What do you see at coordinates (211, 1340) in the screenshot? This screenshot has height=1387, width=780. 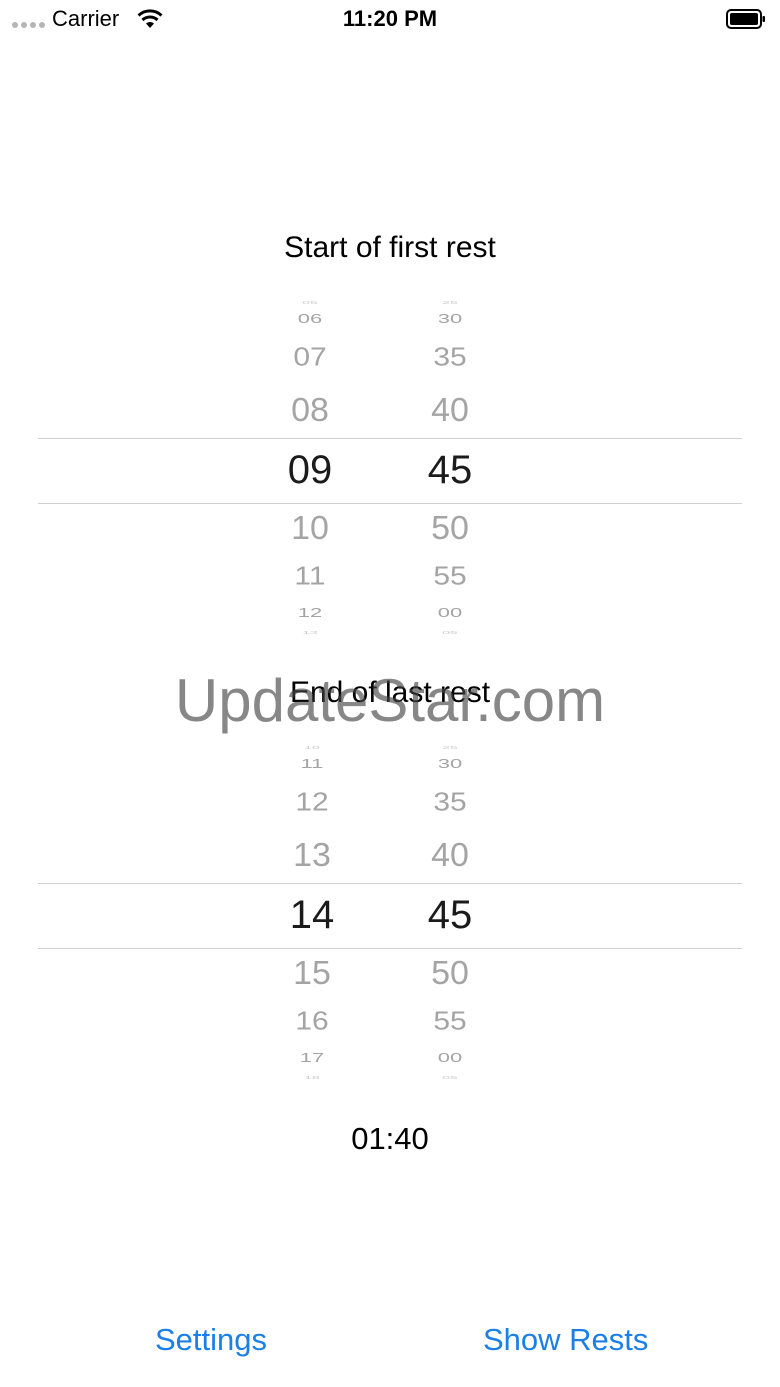 I see `settings-button: Settings` at bounding box center [211, 1340].